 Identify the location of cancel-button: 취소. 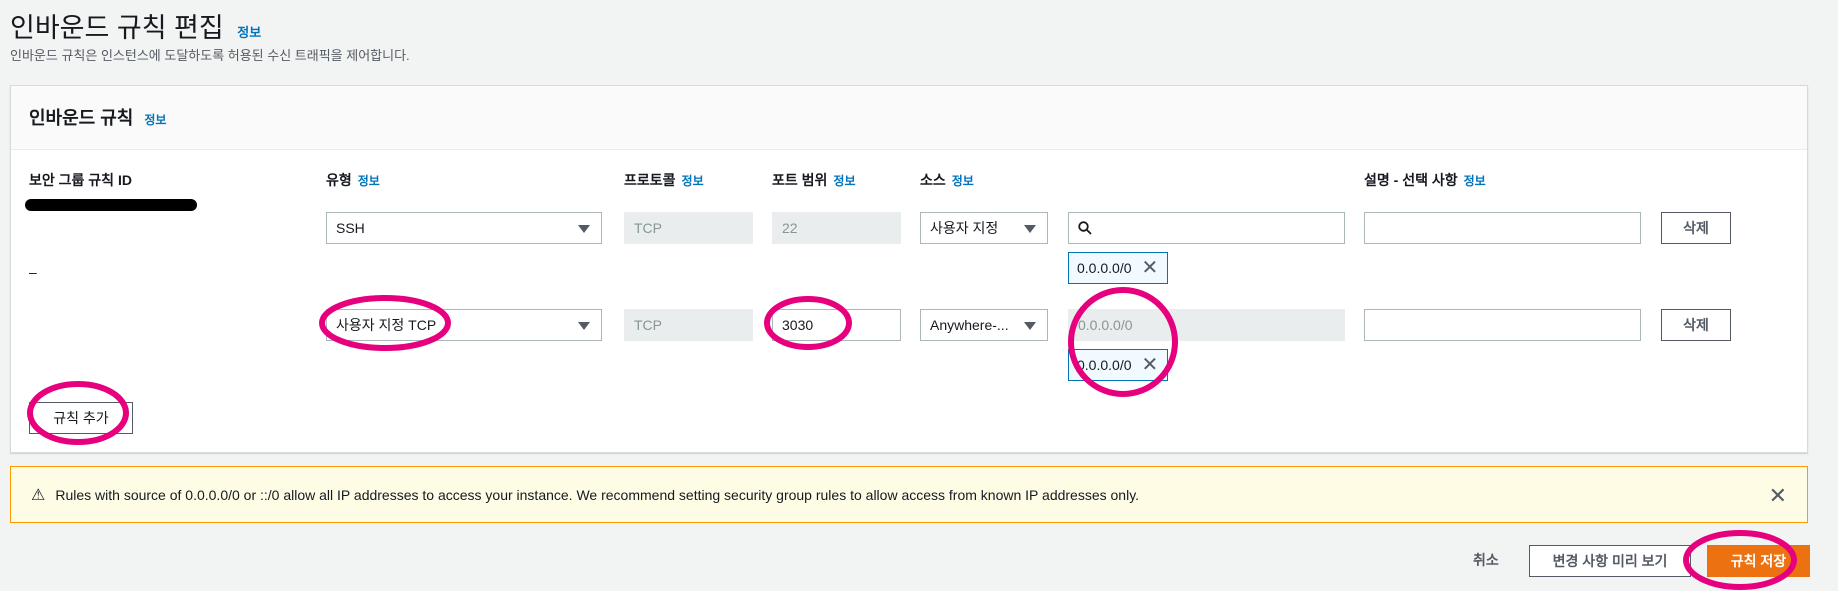
(1486, 560).